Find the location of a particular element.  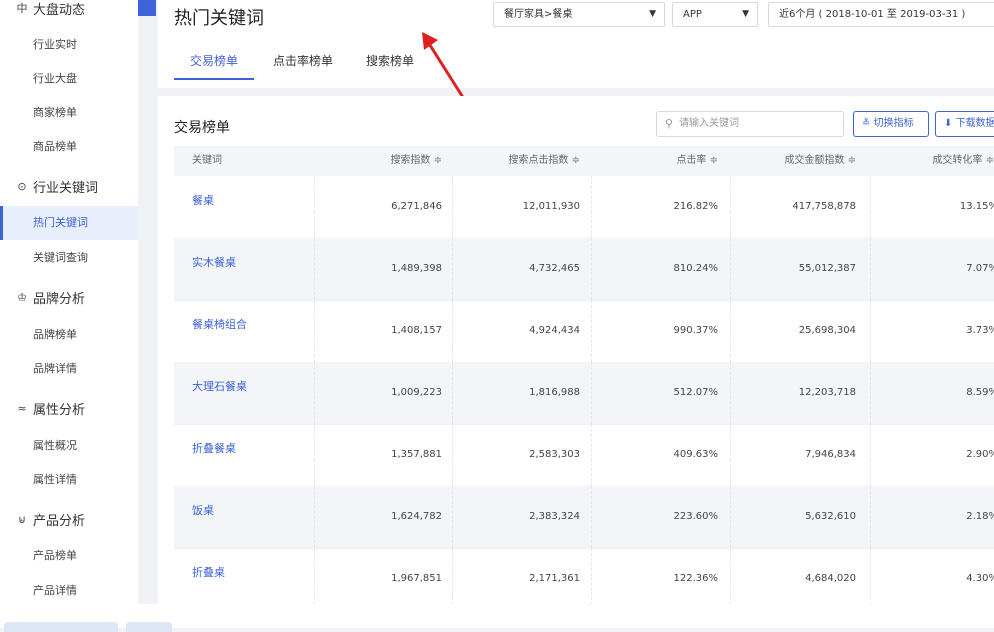

bottom-strip is located at coordinates (497, 618).